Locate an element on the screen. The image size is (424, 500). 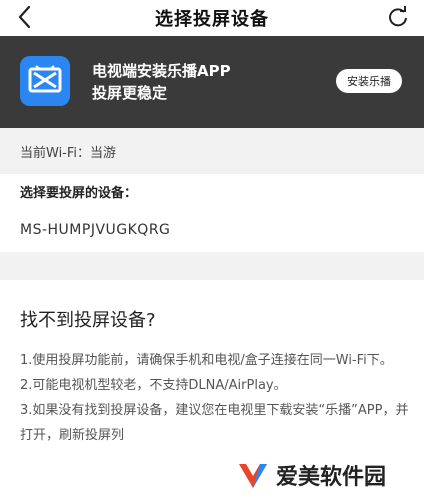
help-title: 找不到投屏设备? is located at coordinates (88, 320).